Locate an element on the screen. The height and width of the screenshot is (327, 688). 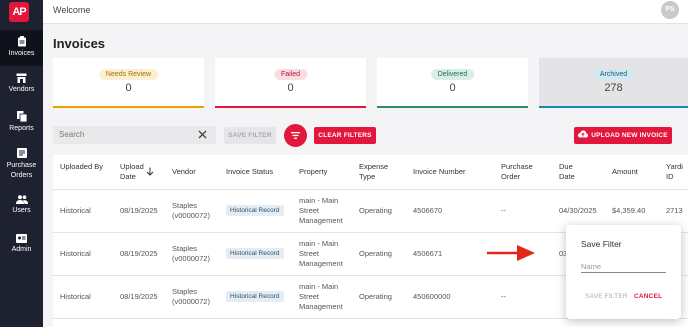
order-list-icon is located at coordinates (21, 153).